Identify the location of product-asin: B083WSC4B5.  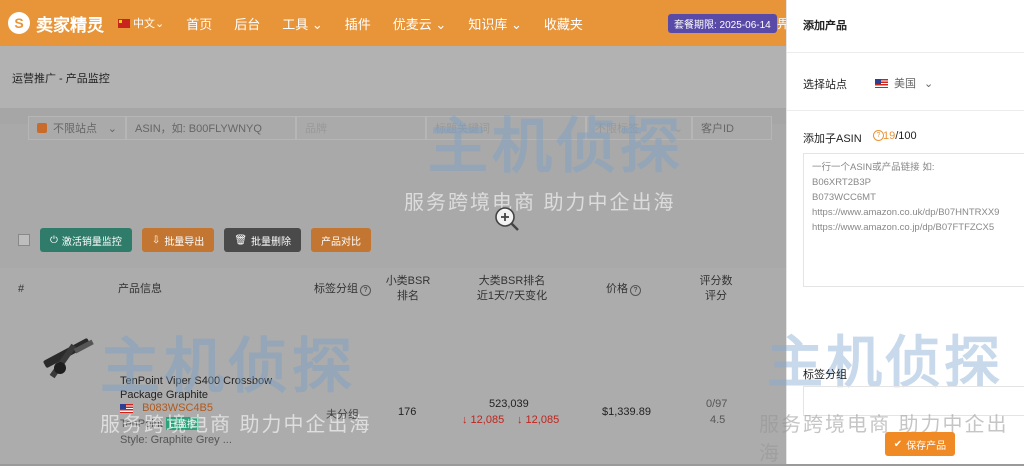
(177, 408).